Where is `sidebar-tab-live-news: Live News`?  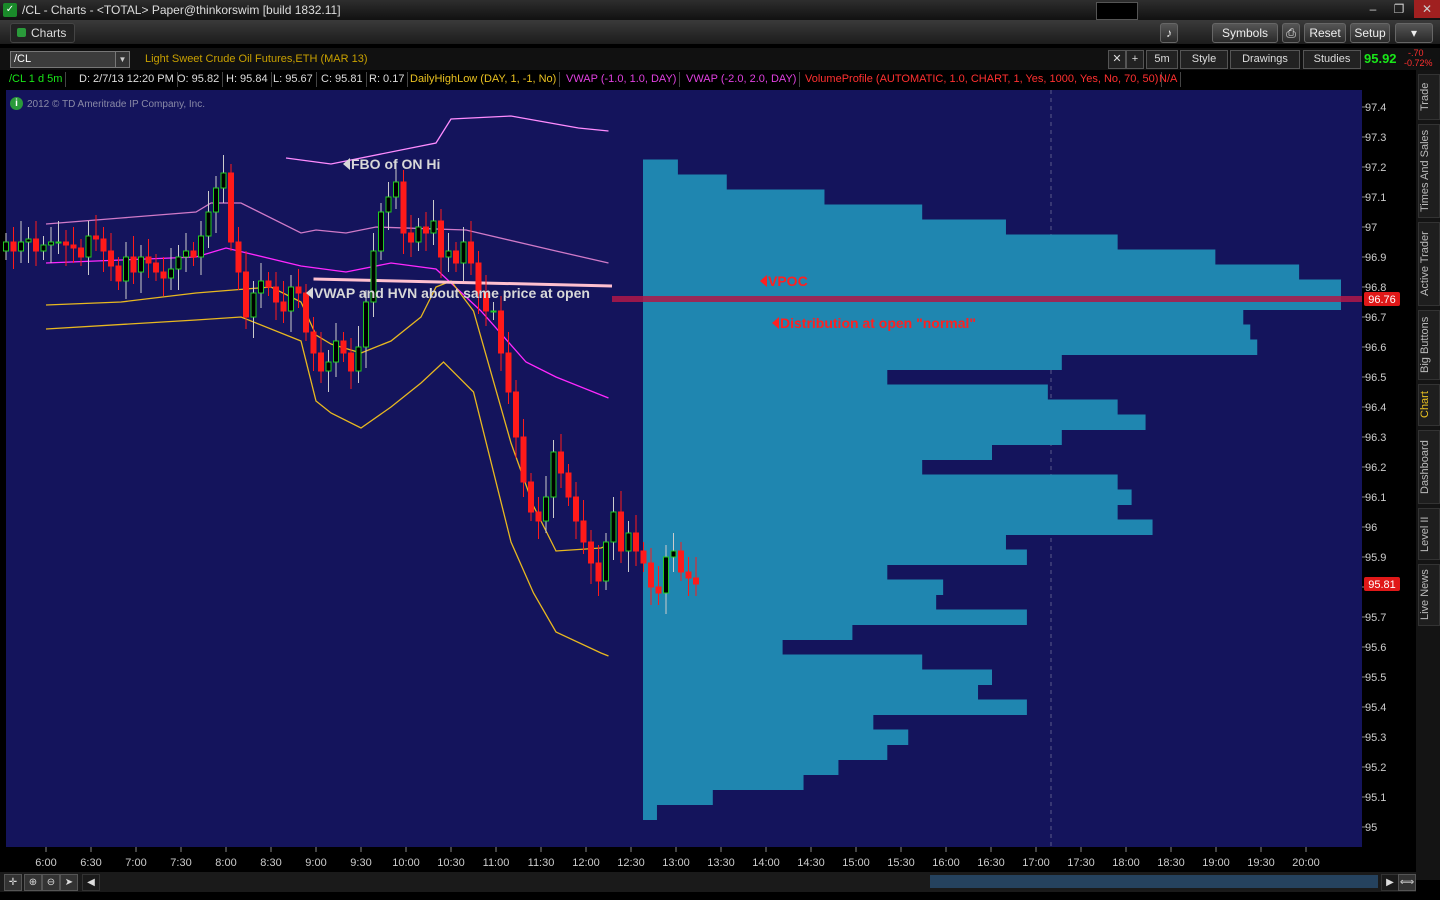 sidebar-tab-live-news: Live News is located at coordinates (1429, 595).